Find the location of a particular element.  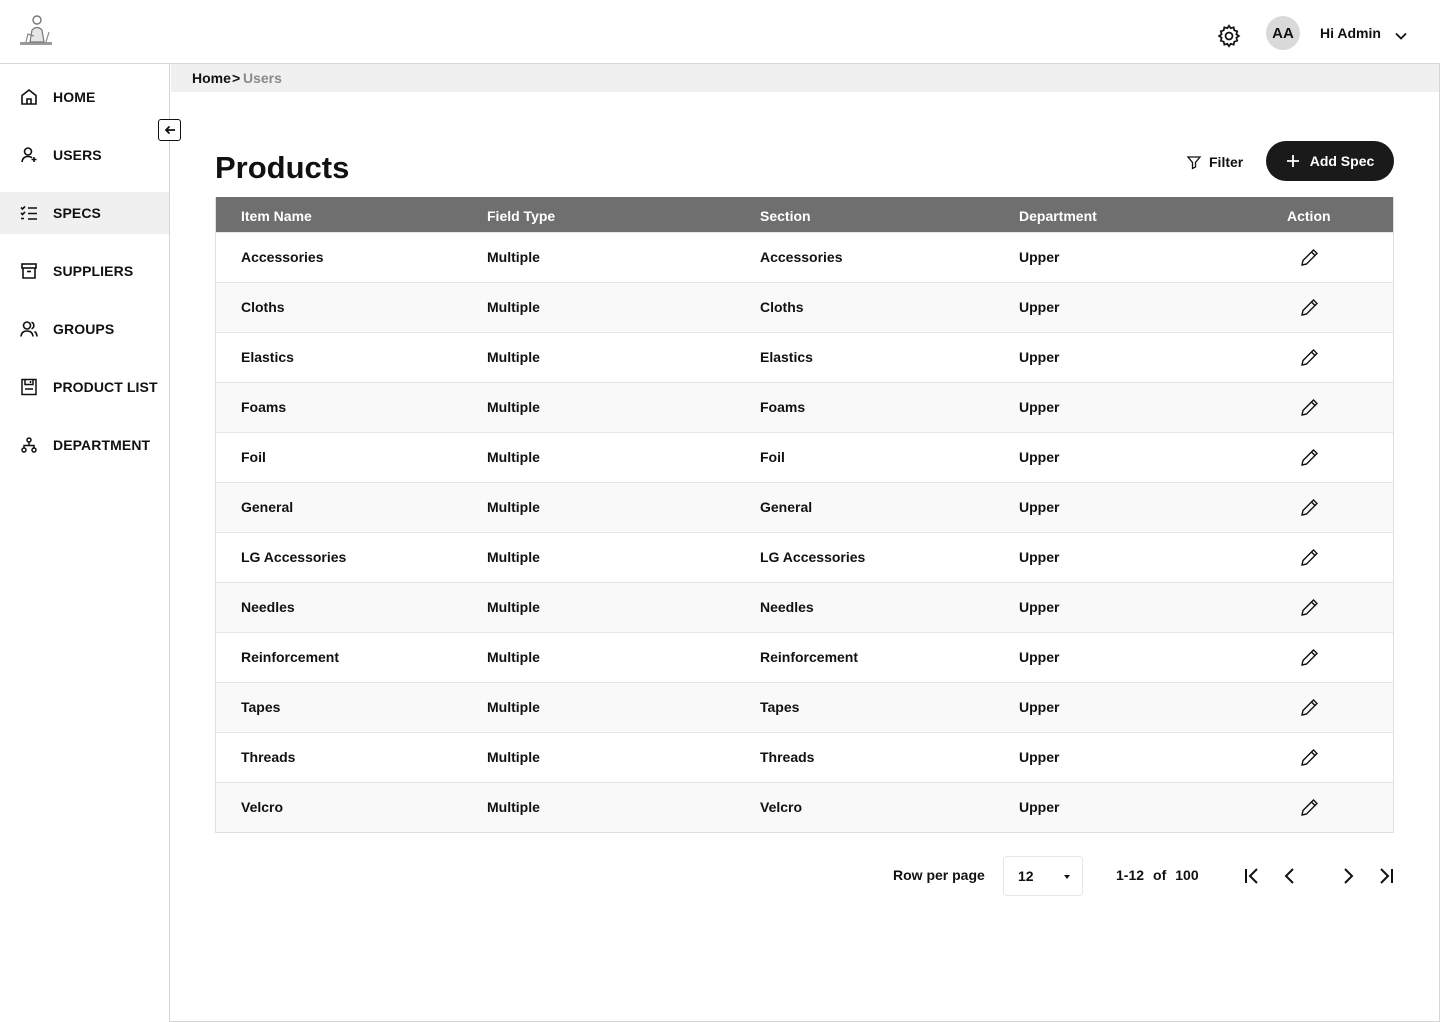

sidebar-item-suppliers: SUPPLIERS is located at coordinates (84, 271).